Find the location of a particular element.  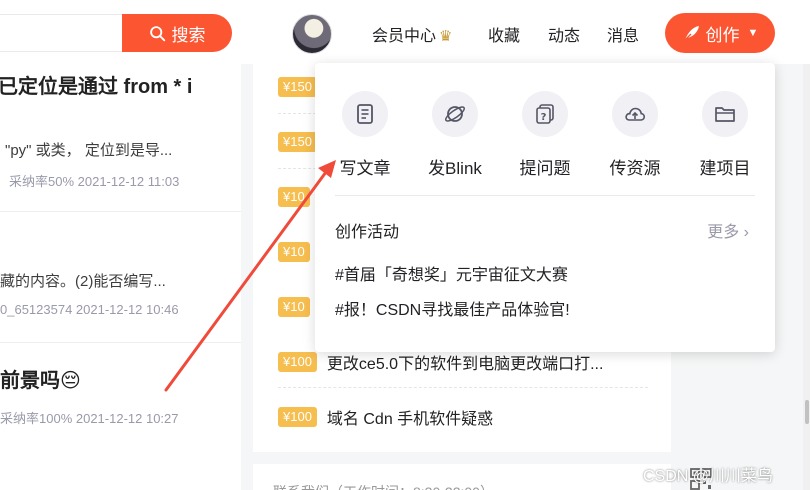

nav-vip-center: 会员中心 ♛ is located at coordinates (412, 34).